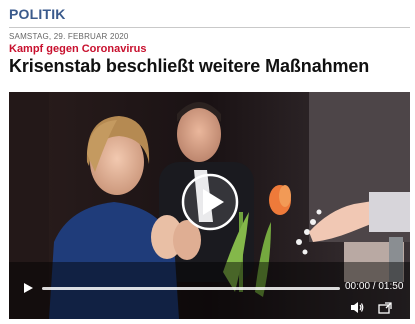 The height and width of the screenshot is (324, 415). Describe the element at coordinates (385, 308) in the screenshot. I see `fullscreen-icon` at that location.